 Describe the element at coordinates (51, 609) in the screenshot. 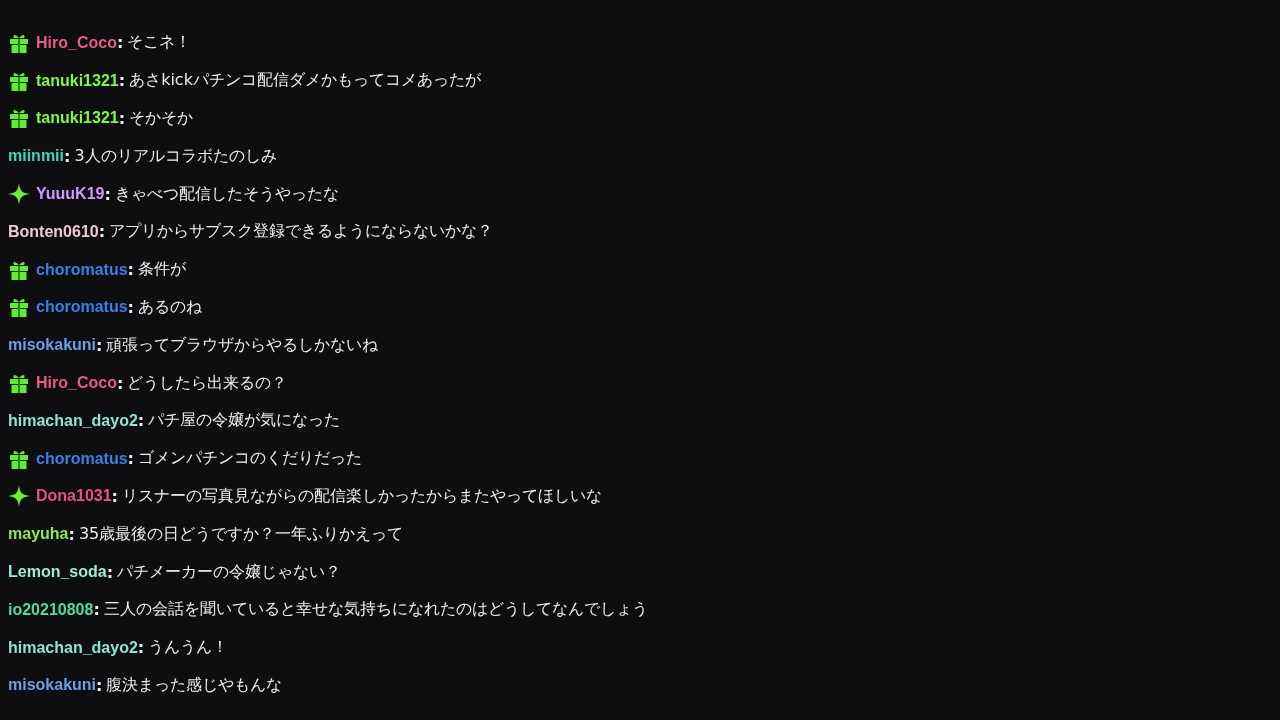

I see `username: io20210808` at that location.